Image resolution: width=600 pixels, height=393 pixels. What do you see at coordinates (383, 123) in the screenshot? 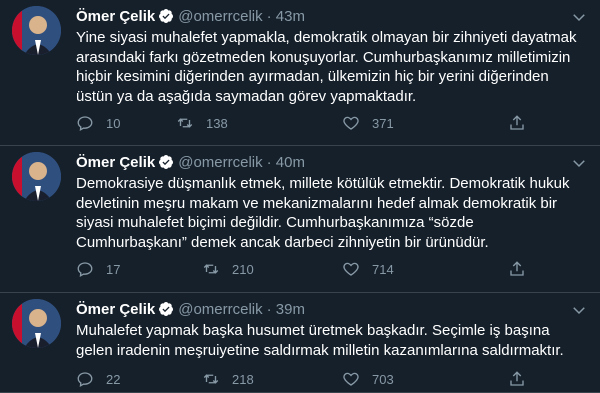
I see `like-count: 371` at bounding box center [383, 123].